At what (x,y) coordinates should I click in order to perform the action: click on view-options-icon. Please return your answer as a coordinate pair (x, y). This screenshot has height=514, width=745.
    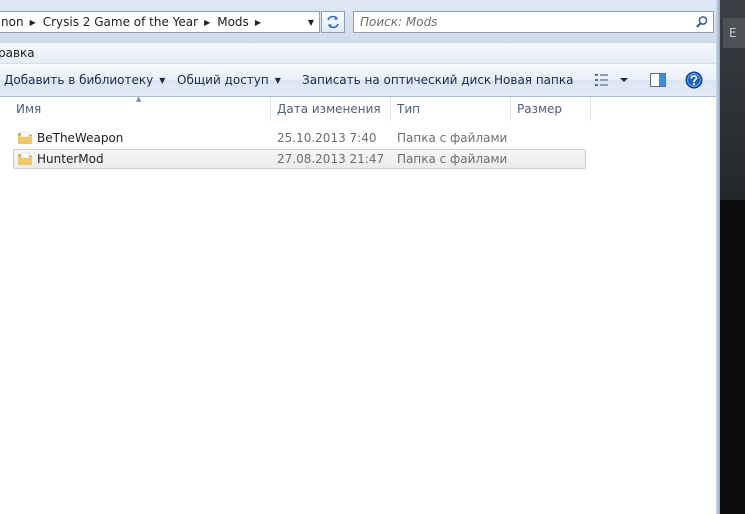
    Looking at the image, I should click on (611, 80).